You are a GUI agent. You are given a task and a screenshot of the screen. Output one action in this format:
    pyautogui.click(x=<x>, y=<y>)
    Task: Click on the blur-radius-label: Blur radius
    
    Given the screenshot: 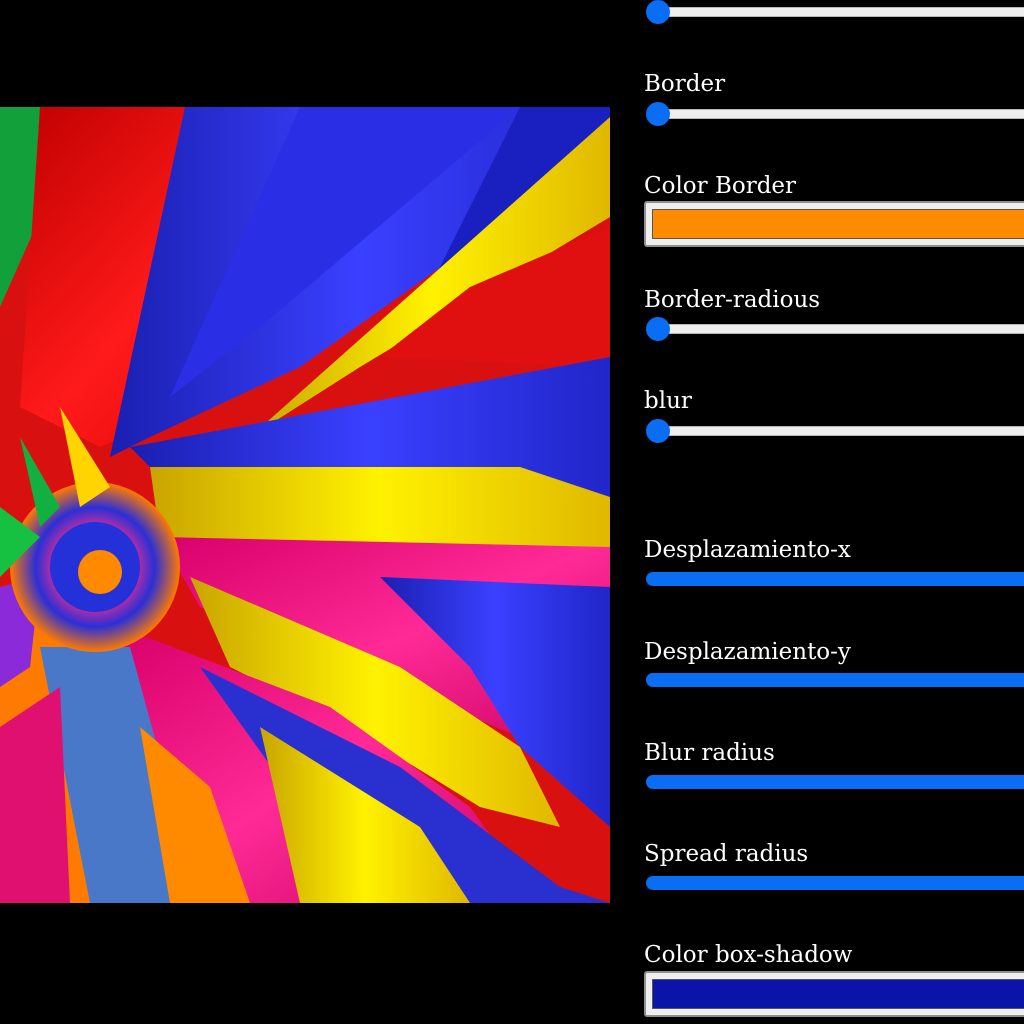 What is the action you would take?
    pyautogui.click(x=709, y=753)
    